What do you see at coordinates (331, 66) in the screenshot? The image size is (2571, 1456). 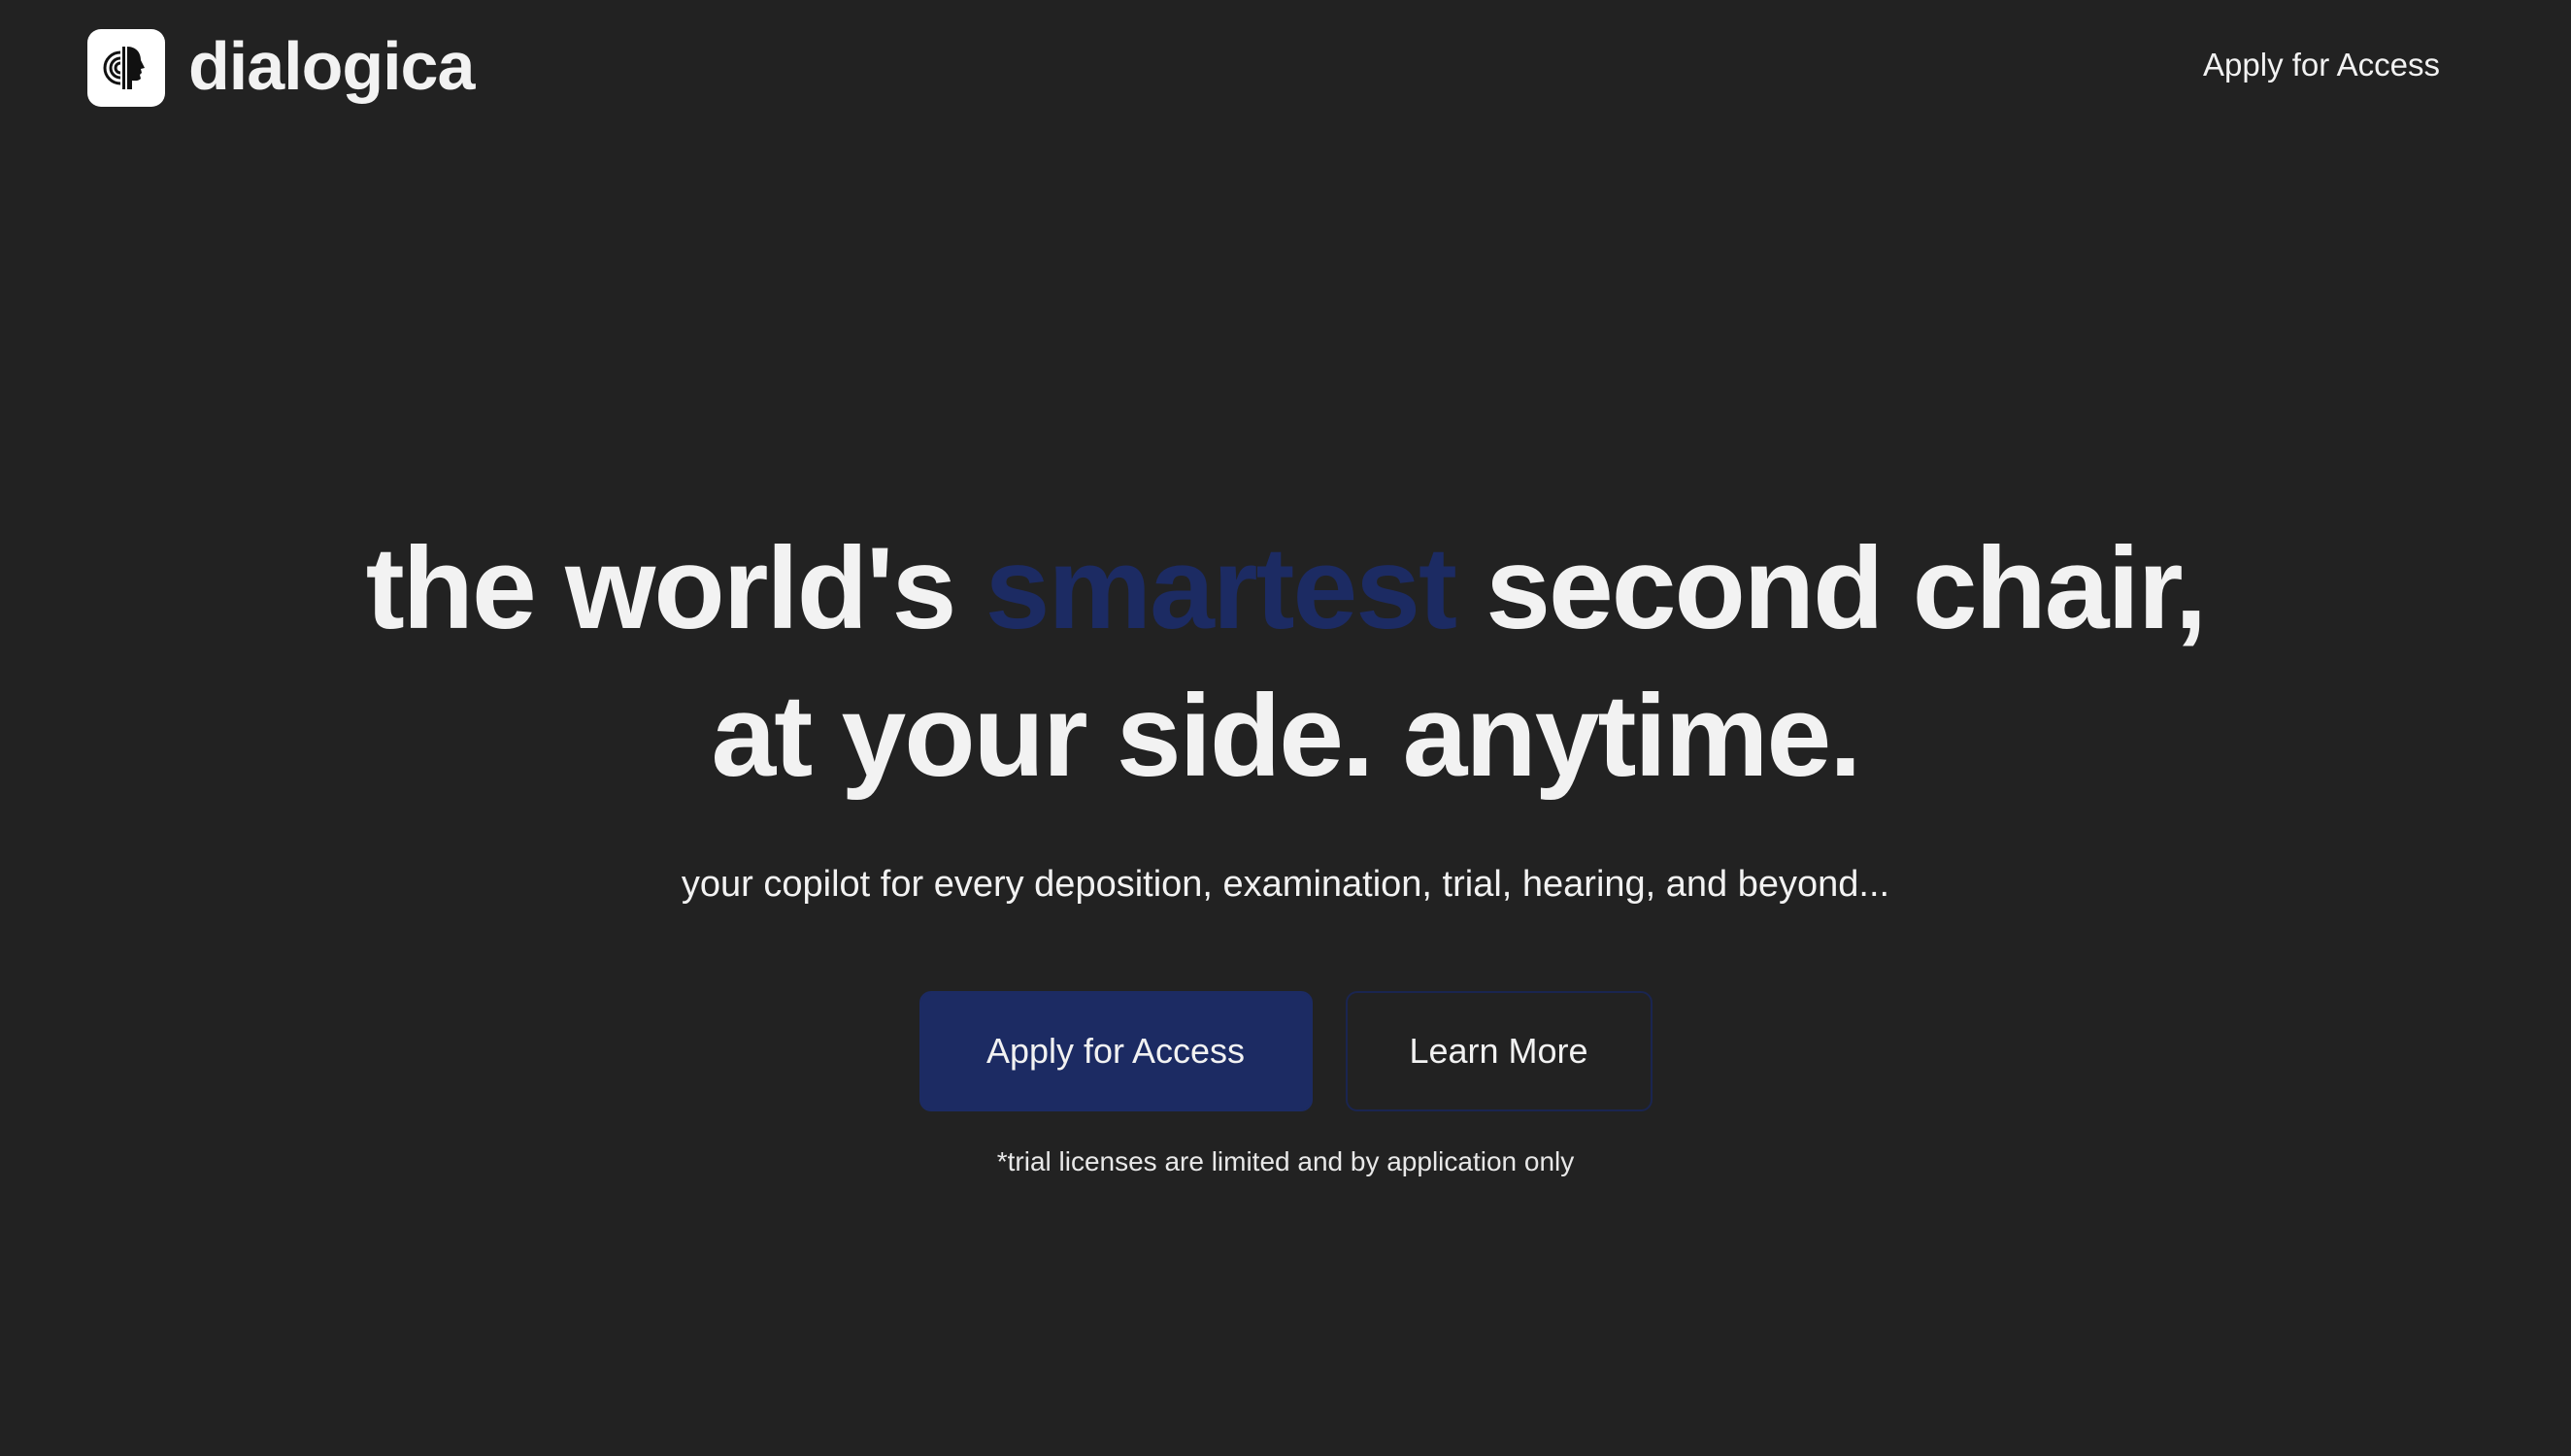 I see `brand-name: dialogica` at bounding box center [331, 66].